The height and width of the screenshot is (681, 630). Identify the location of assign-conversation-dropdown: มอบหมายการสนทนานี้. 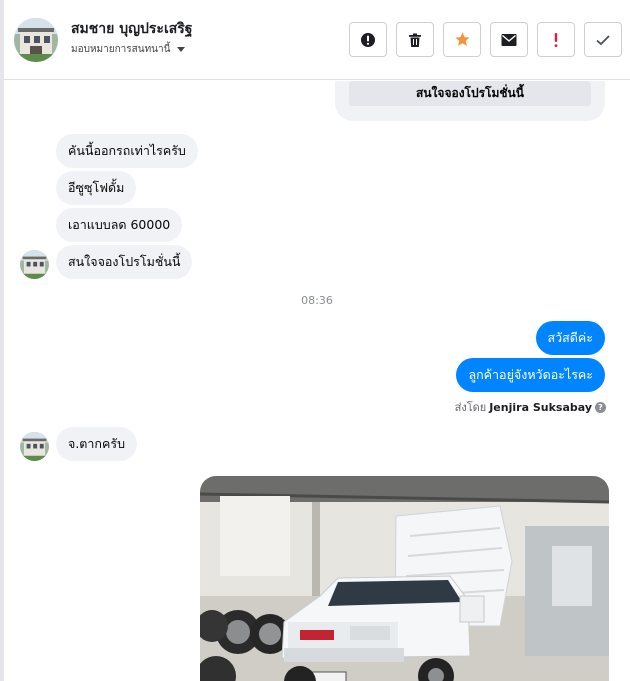
(128, 49).